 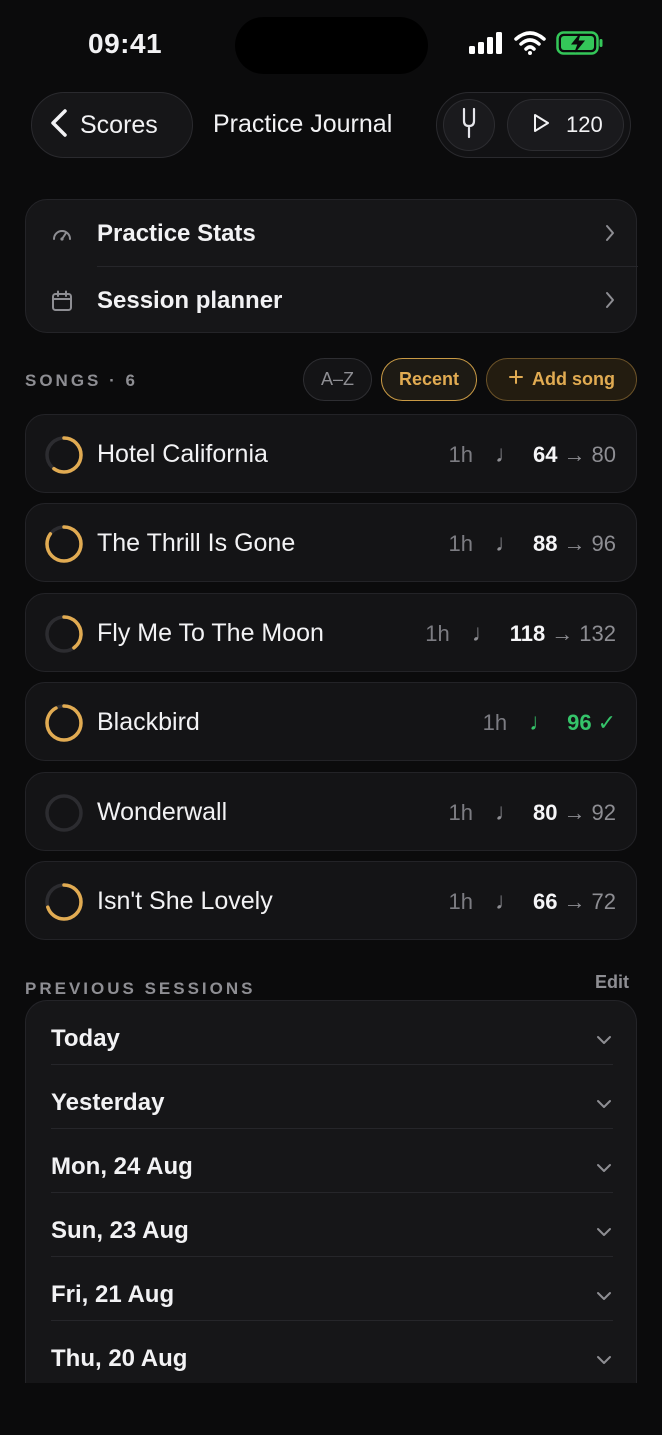 I want to click on toolbar-group: 120, so click(x=533, y=125).